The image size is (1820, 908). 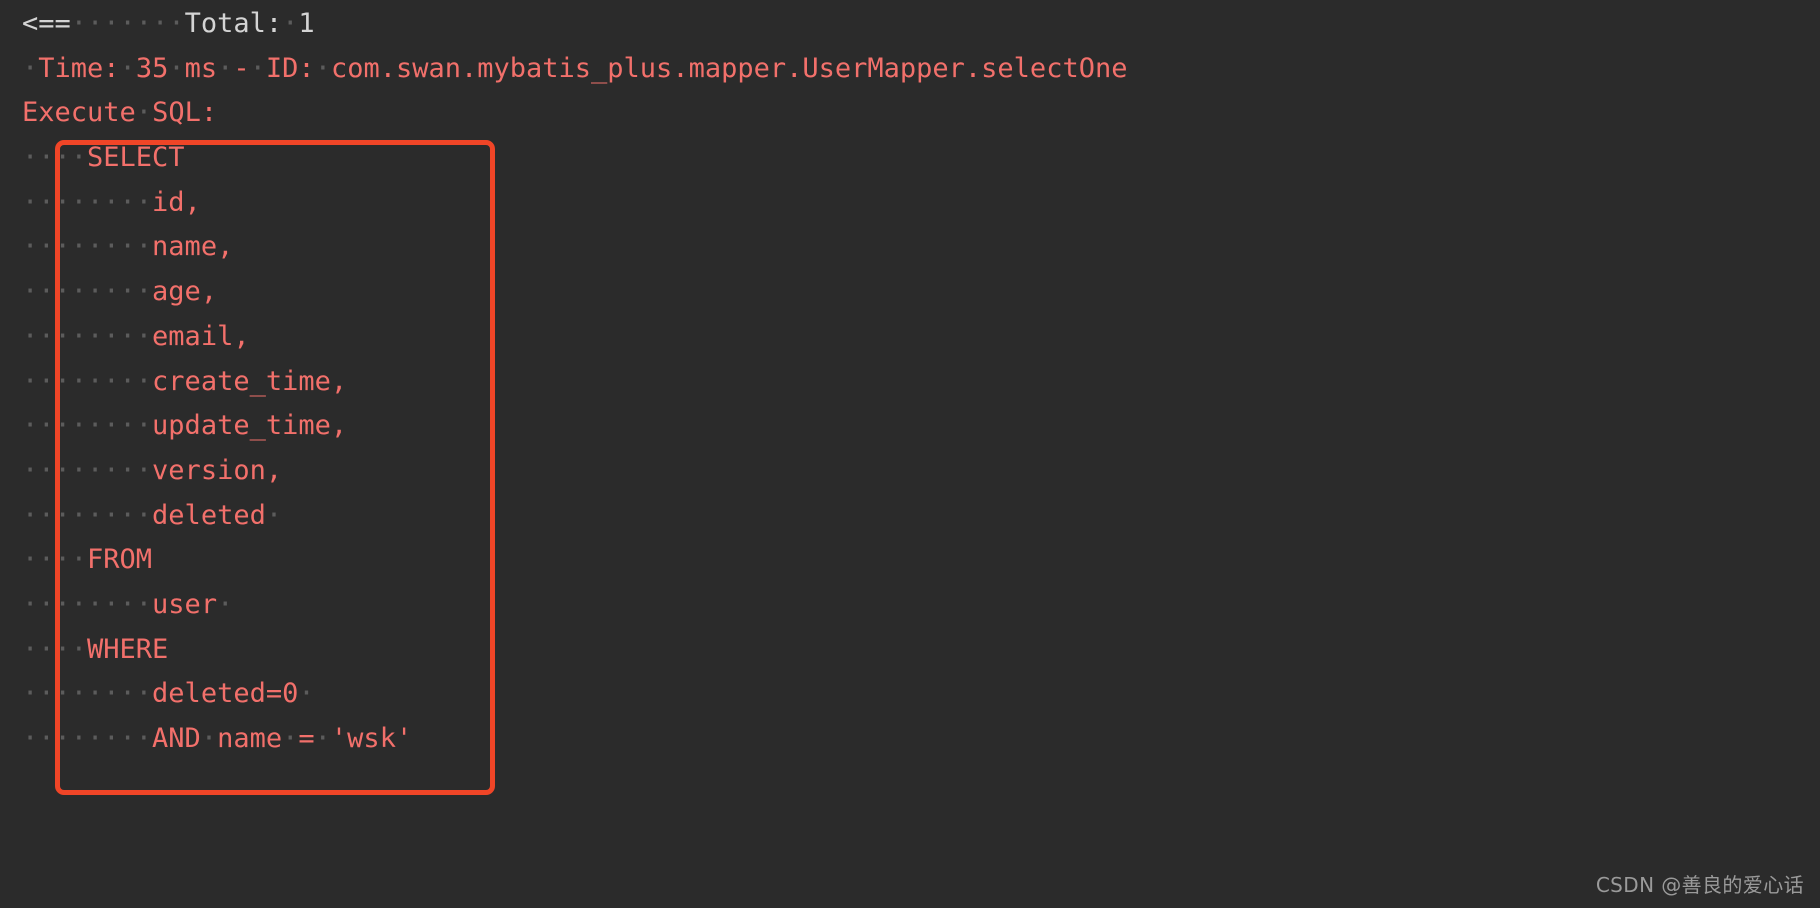 What do you see at coordinates (201, 336) in the screenshot?
I see `log-text: email,` at bounding box center [201, 336].